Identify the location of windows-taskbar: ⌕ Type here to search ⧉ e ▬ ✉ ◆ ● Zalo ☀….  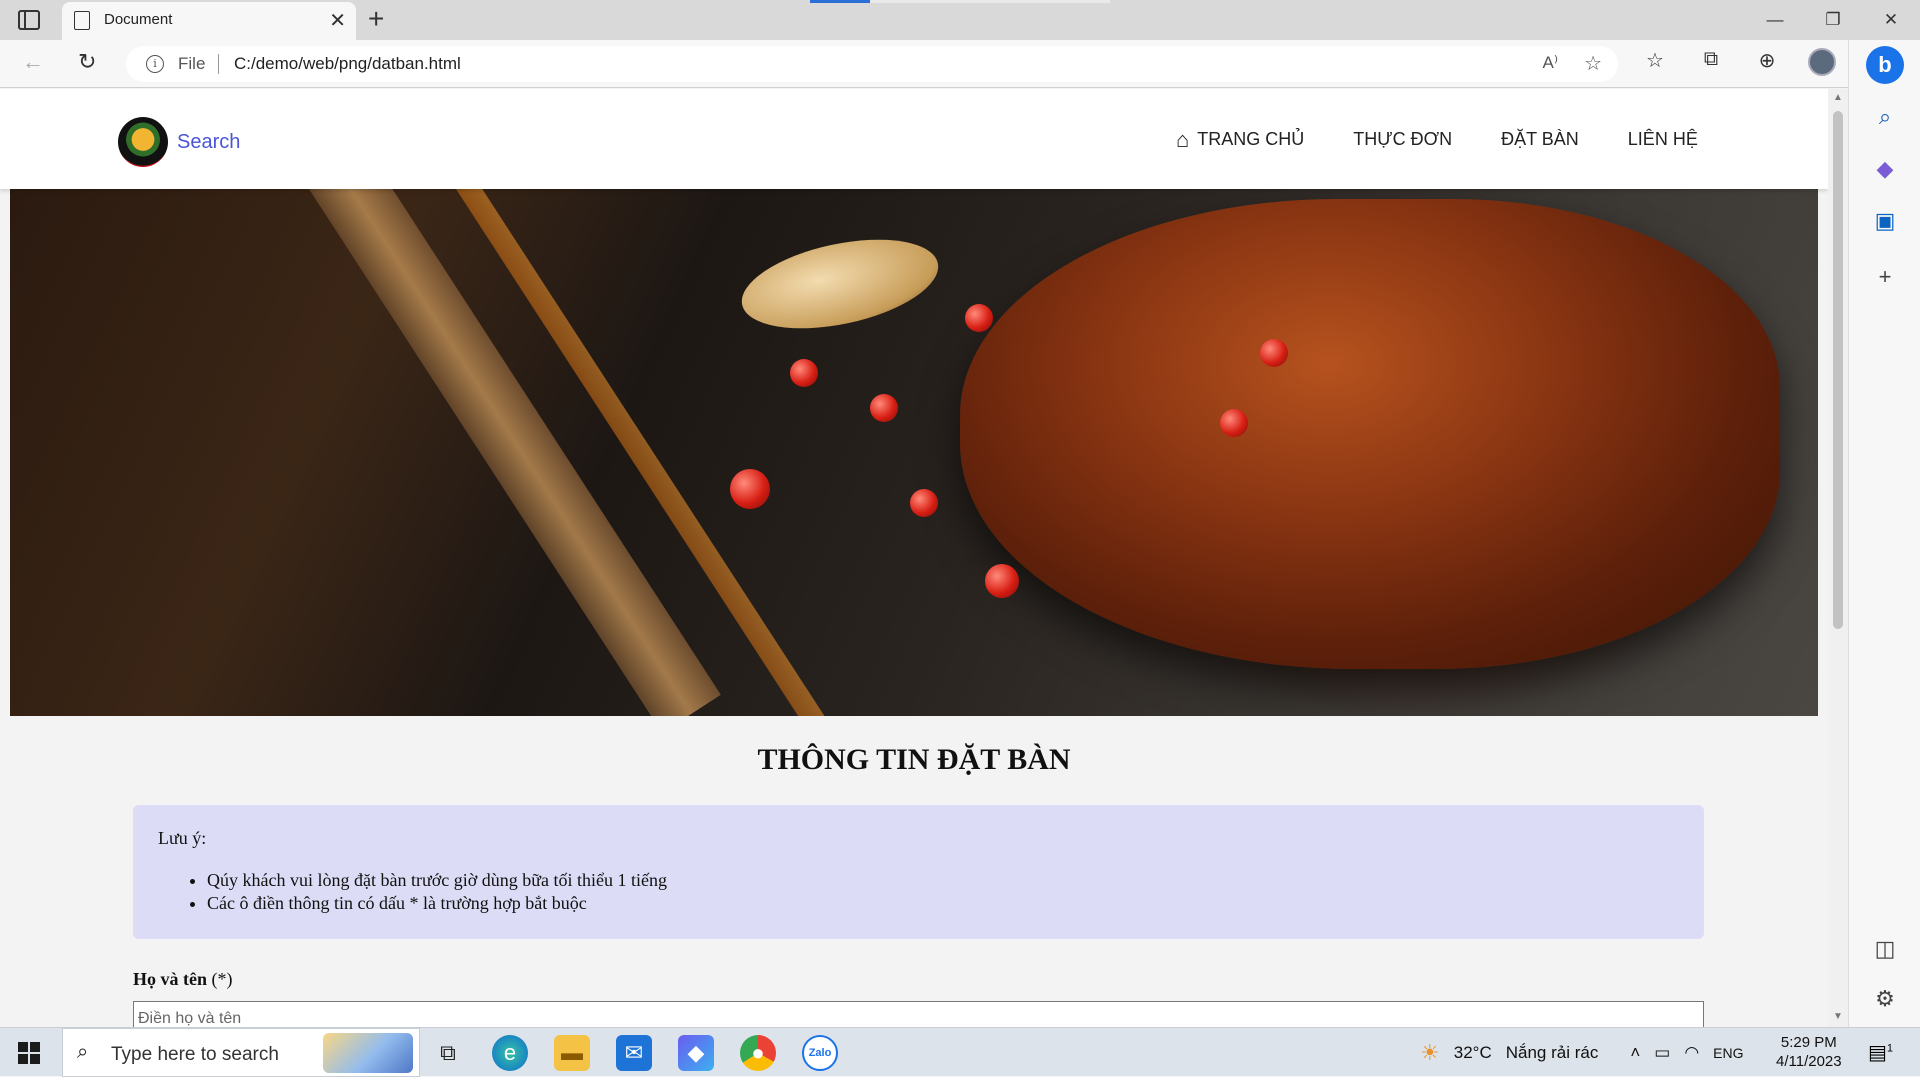
(960, 1052).